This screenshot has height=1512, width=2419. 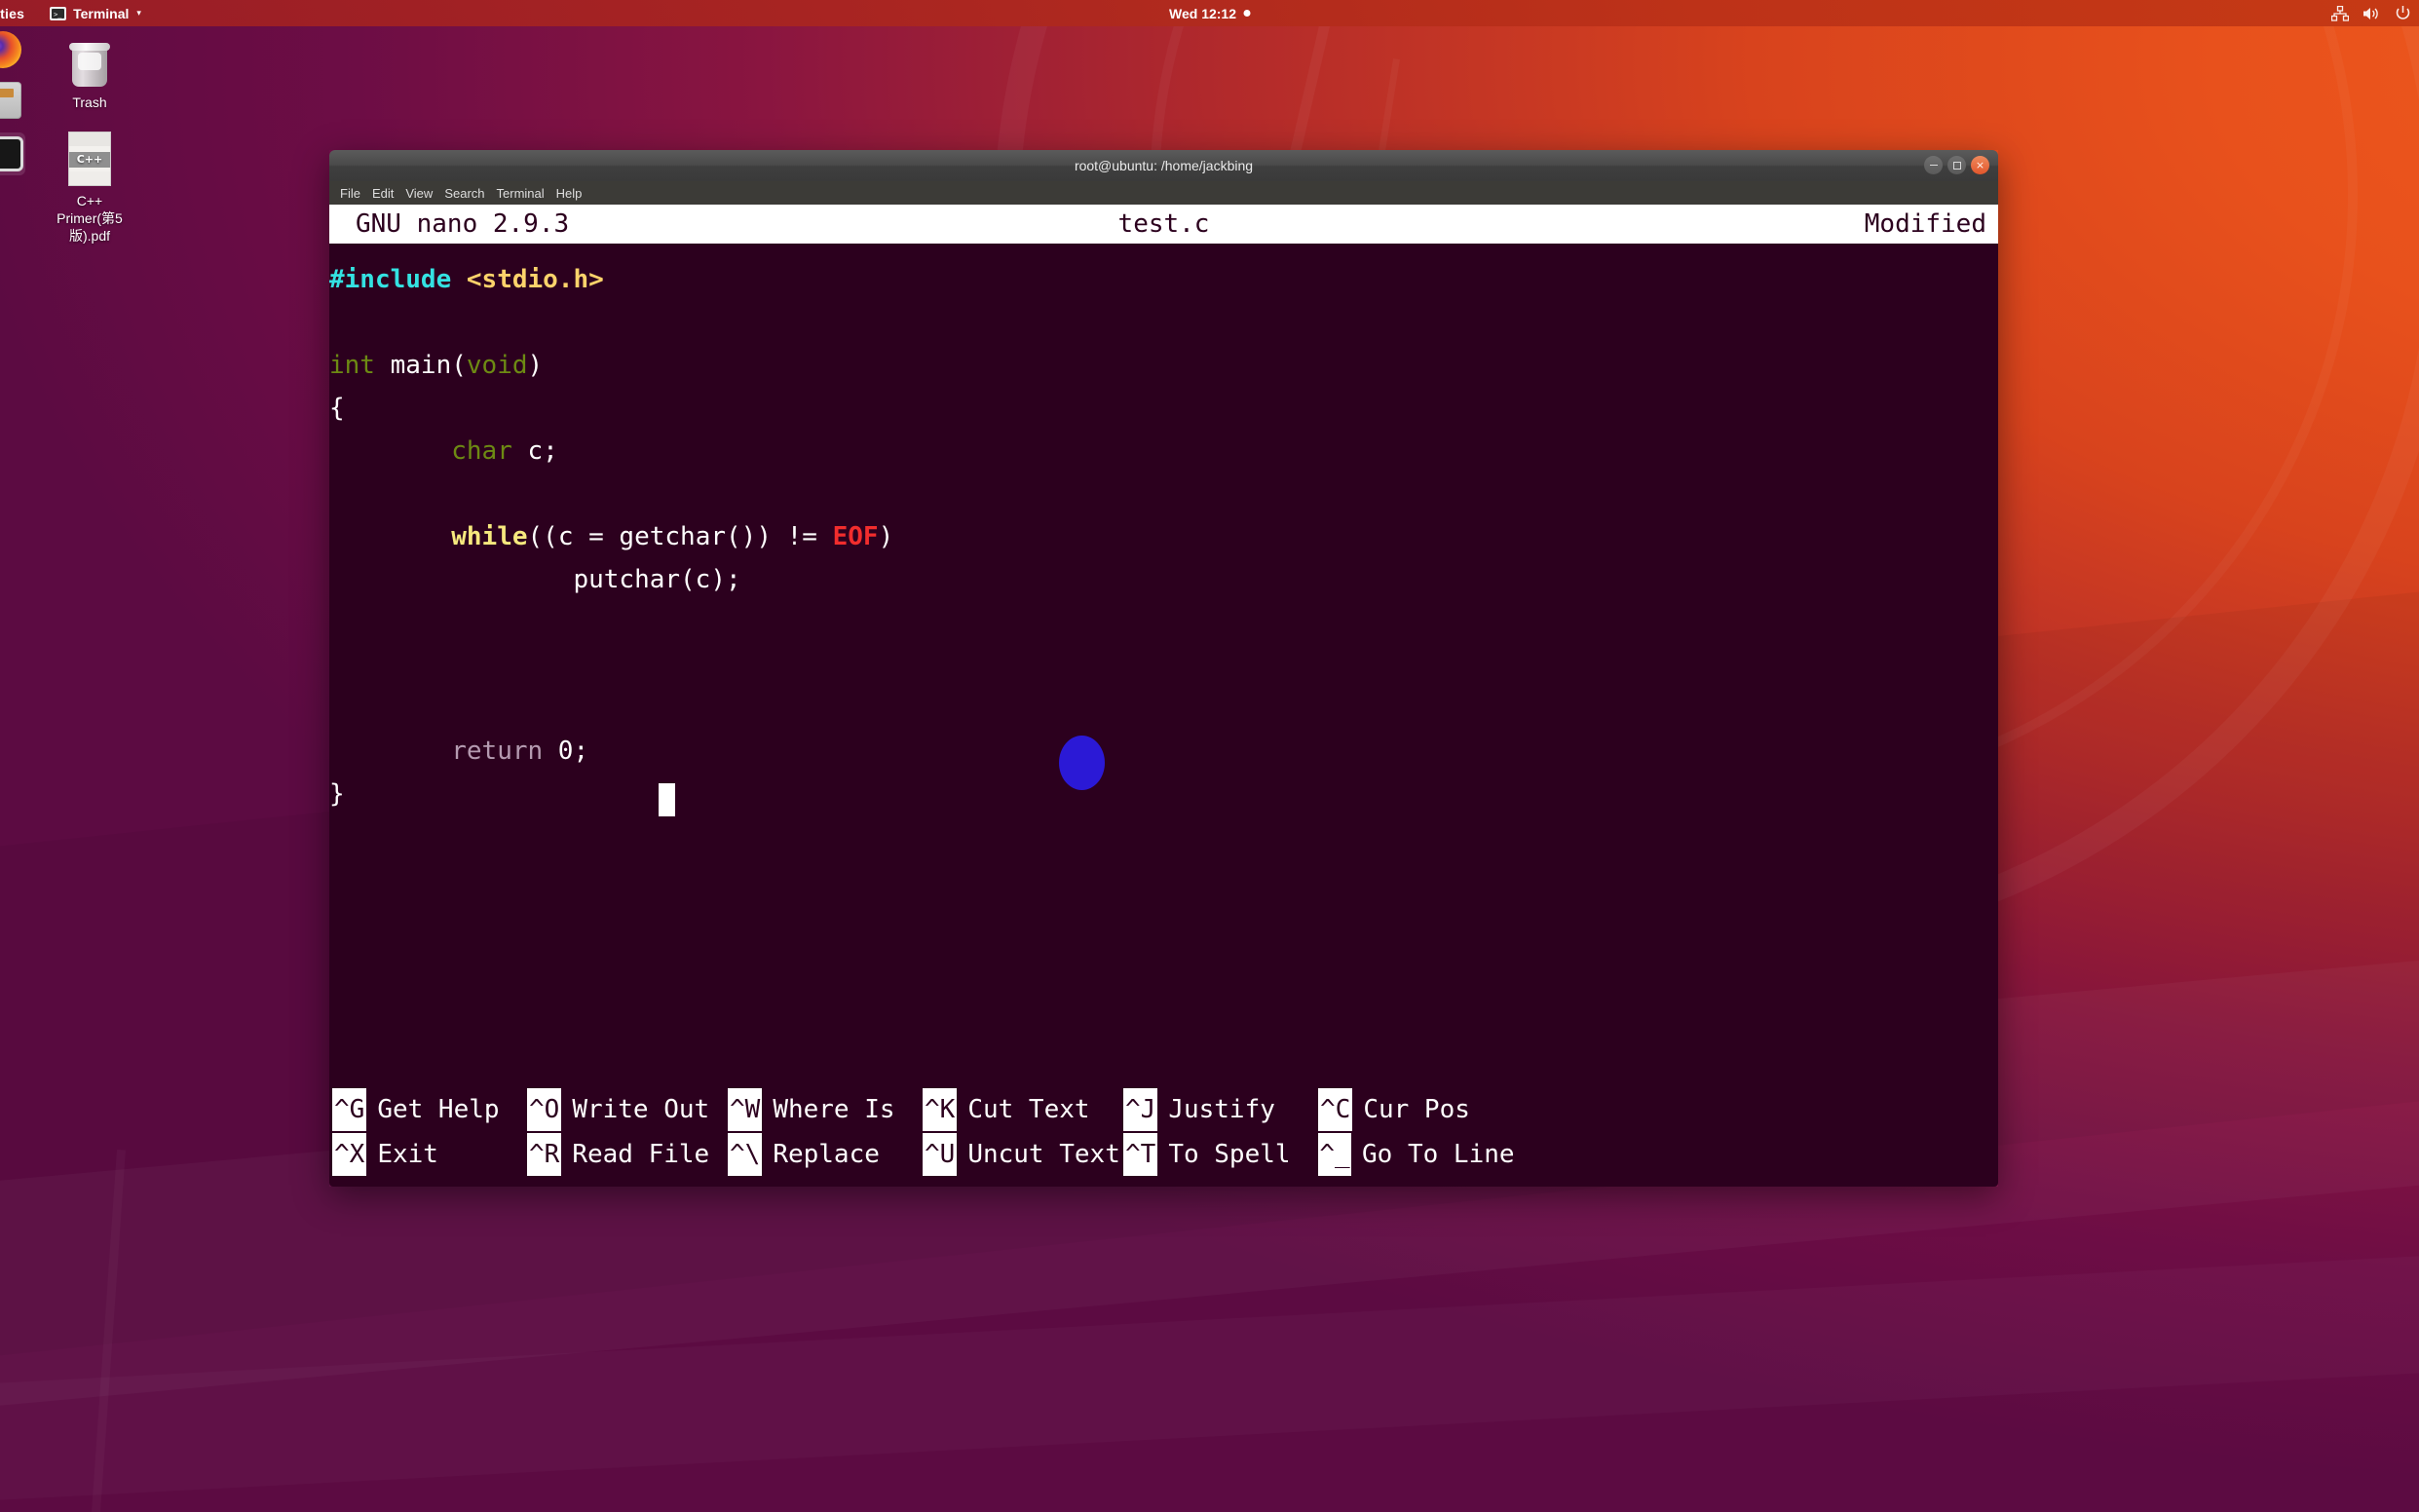 I want to click on nano-shortcut-label: Read File, so click(x=641, y=1154).